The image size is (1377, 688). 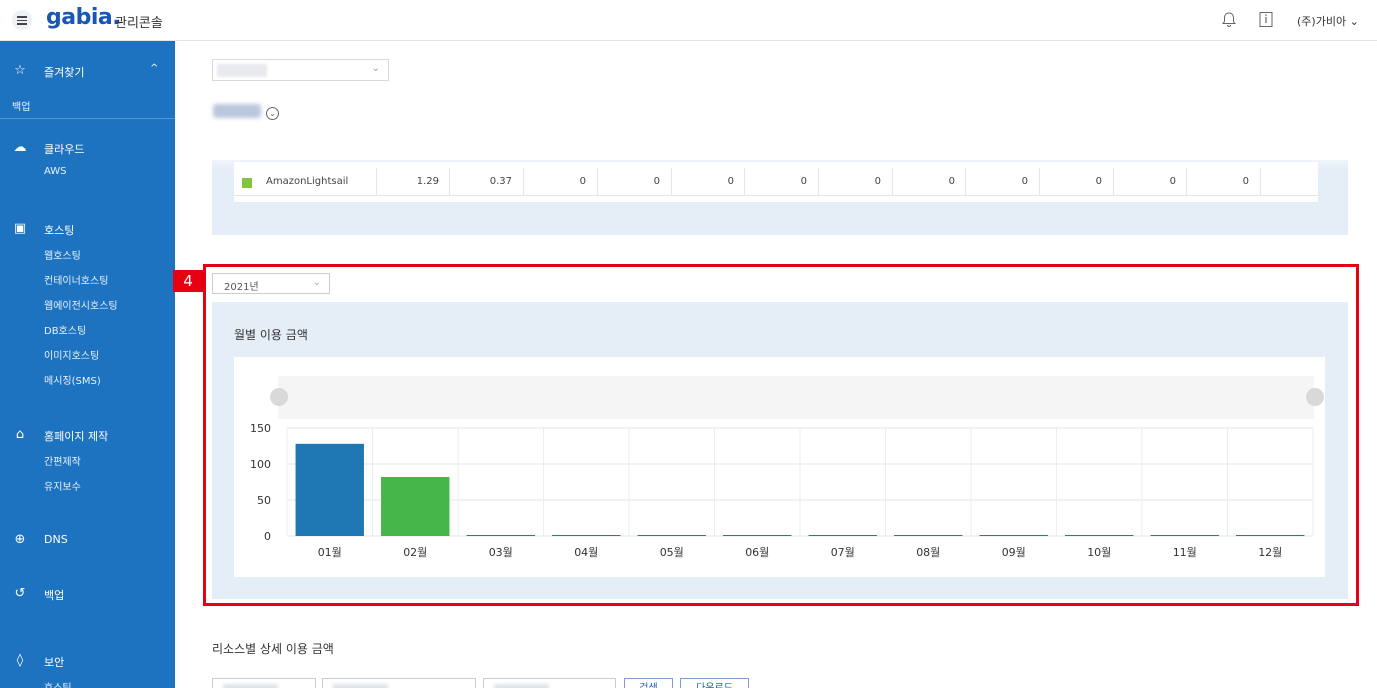 I want to click on sidebar-item-favorite-backup: 백업, so click(x=21, y=105).